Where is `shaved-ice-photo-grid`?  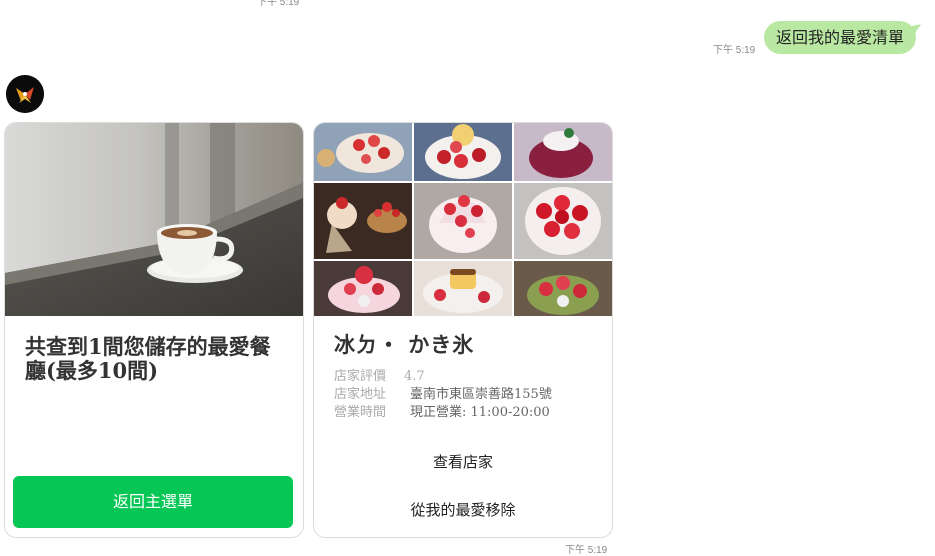
shaved-ice-photo-grid is located at coordinates (463, 219).